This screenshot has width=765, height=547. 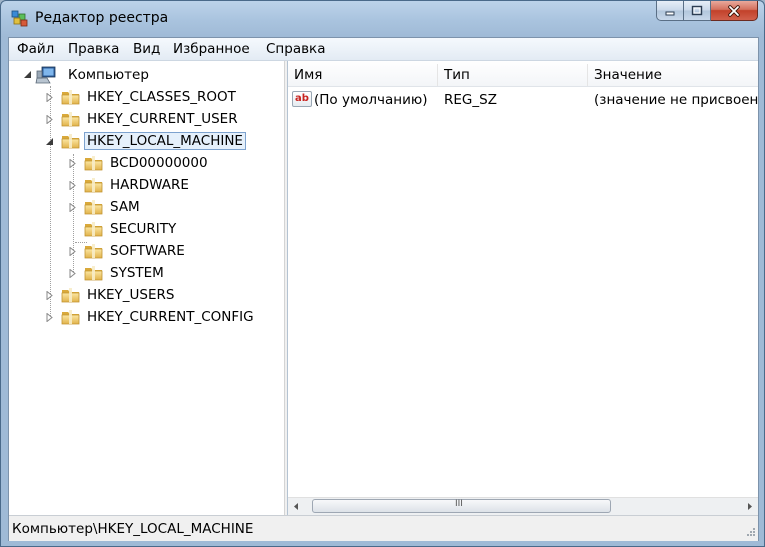 I want to click on tree-item-hkey-current-config: HKEY_CURRENT_CONFIG, so click(x=151, y=317).